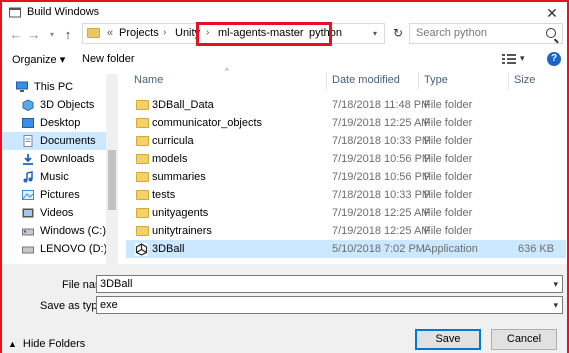 The image size is (569, 353). Describe the element at coordinates (108, 59) in the screenshot. I see `new-folder-button: New folder` at that location.